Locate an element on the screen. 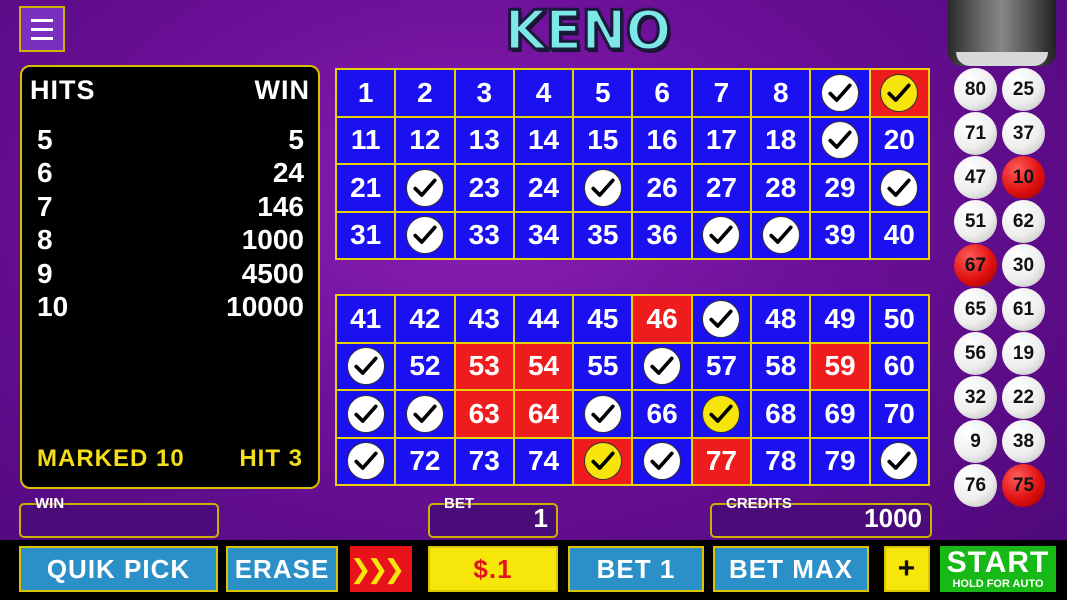  keno-cell-63: 63 is located at coordinates (484, 414).